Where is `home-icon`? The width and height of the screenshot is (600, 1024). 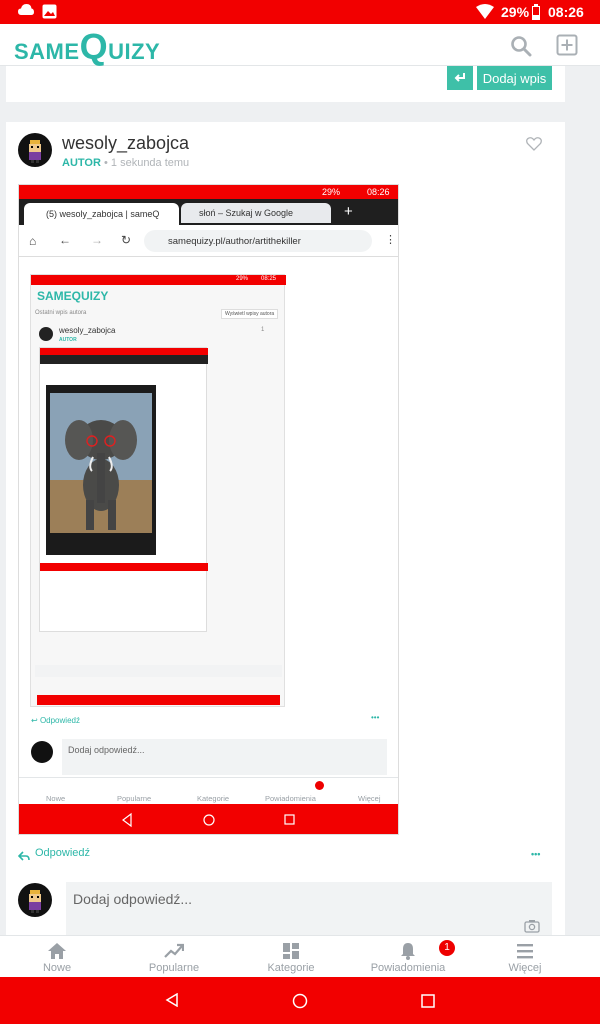
home-icon is located at coordinates (57, 951).